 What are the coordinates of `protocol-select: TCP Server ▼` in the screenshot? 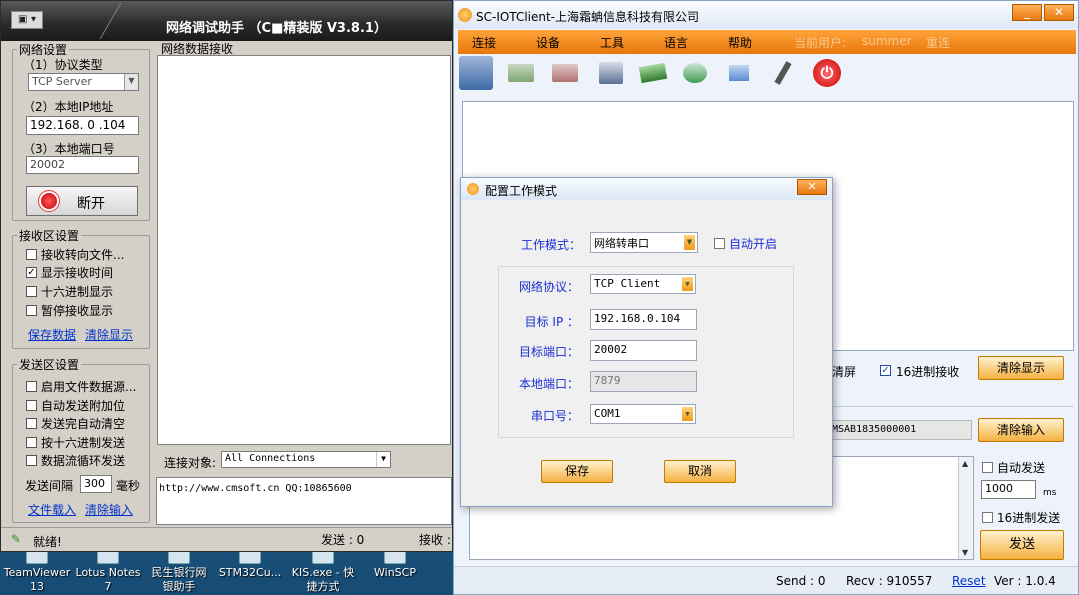 It's located at (83, 82).